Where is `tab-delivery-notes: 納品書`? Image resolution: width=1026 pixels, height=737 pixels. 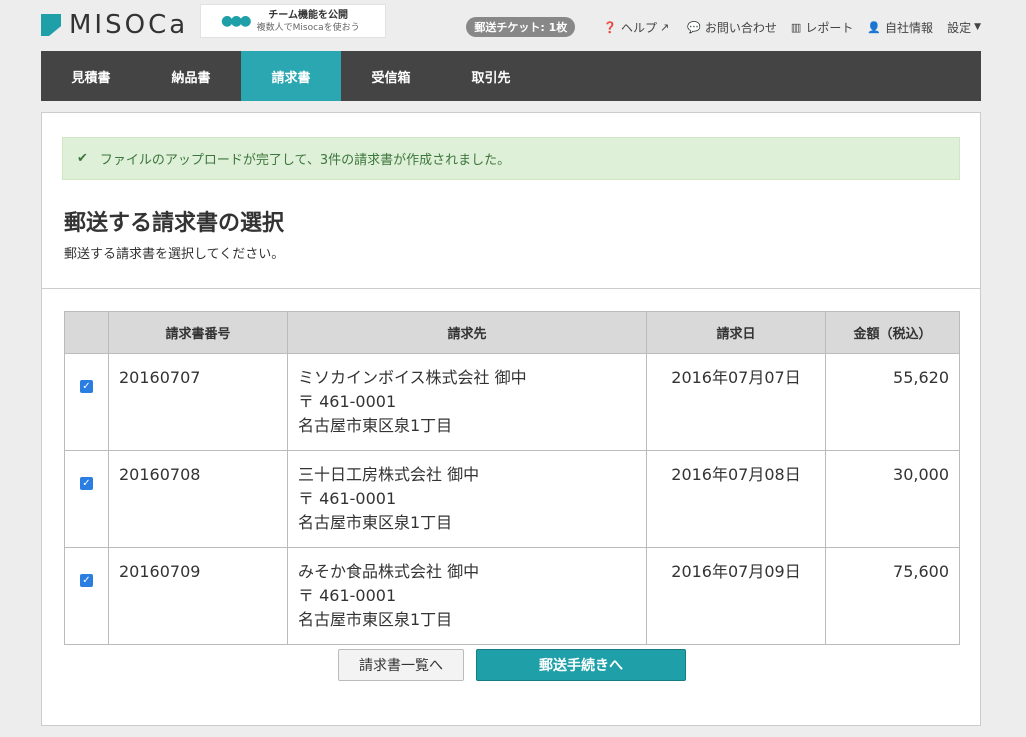
tab-delivery-notes: 納品書 is located at coordinates (191, 76).